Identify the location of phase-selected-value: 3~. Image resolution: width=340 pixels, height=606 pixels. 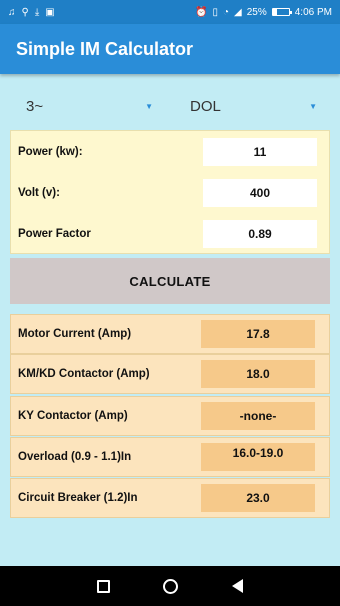
(35, 106).